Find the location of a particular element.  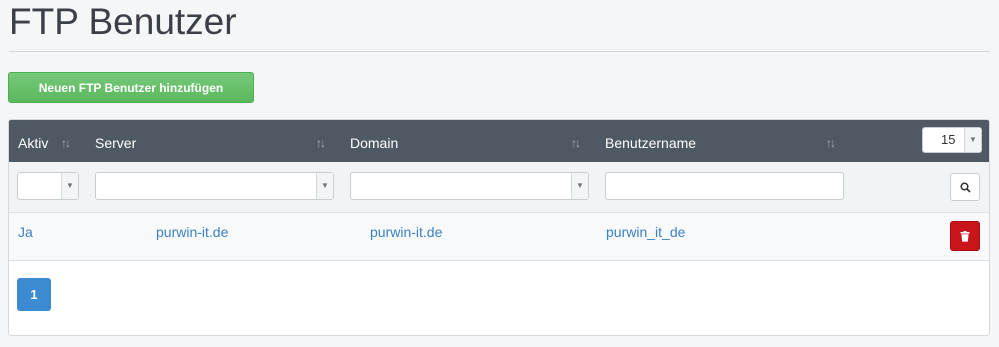

filter-server-select: ▼ is located at coordinates (214, 186).